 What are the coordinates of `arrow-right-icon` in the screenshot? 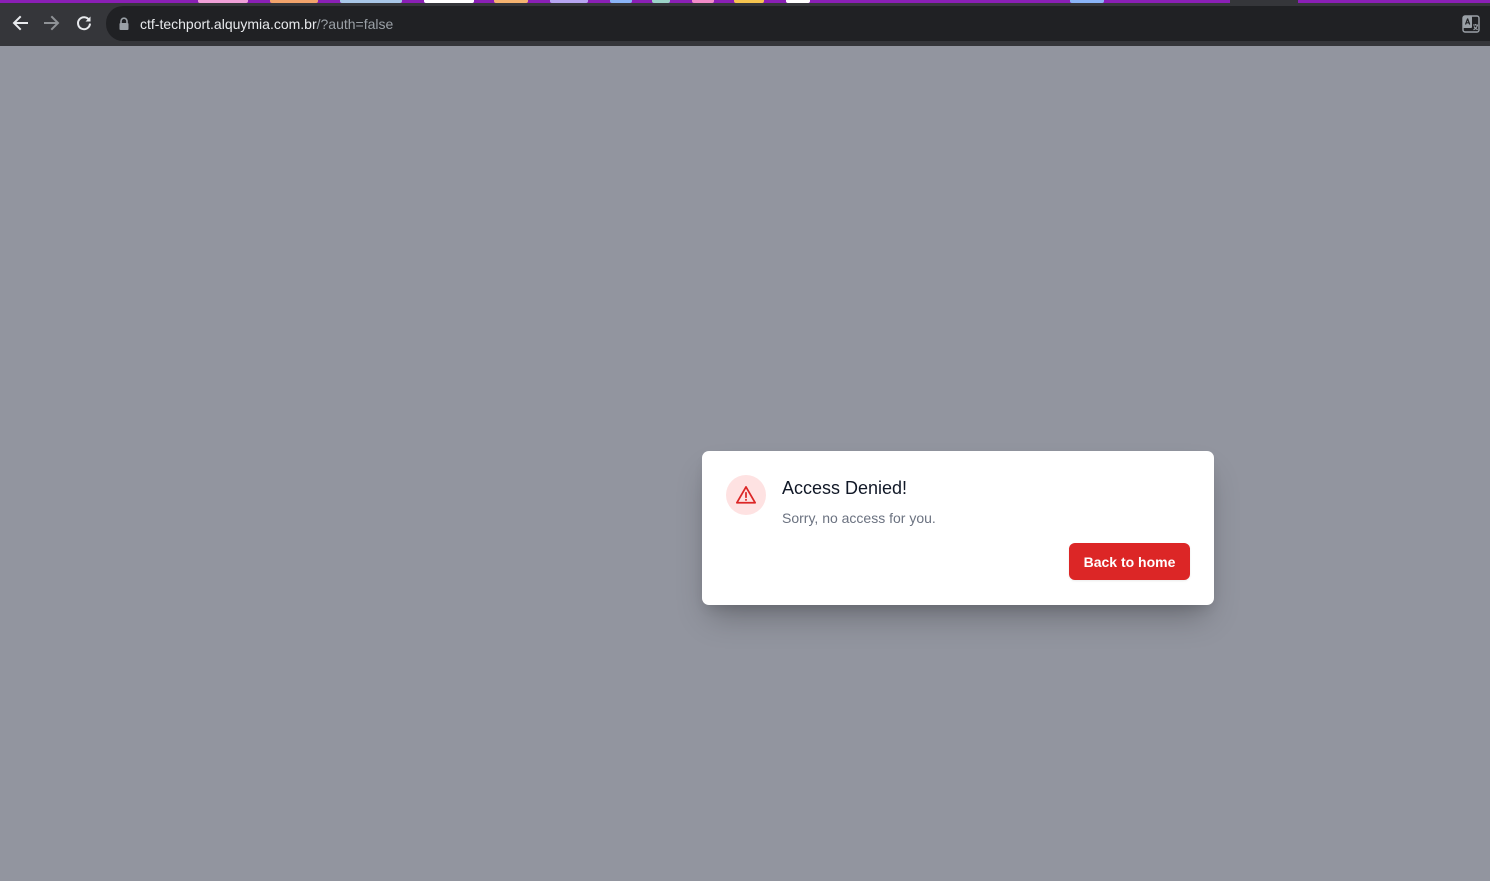 It's located at (52, 23).